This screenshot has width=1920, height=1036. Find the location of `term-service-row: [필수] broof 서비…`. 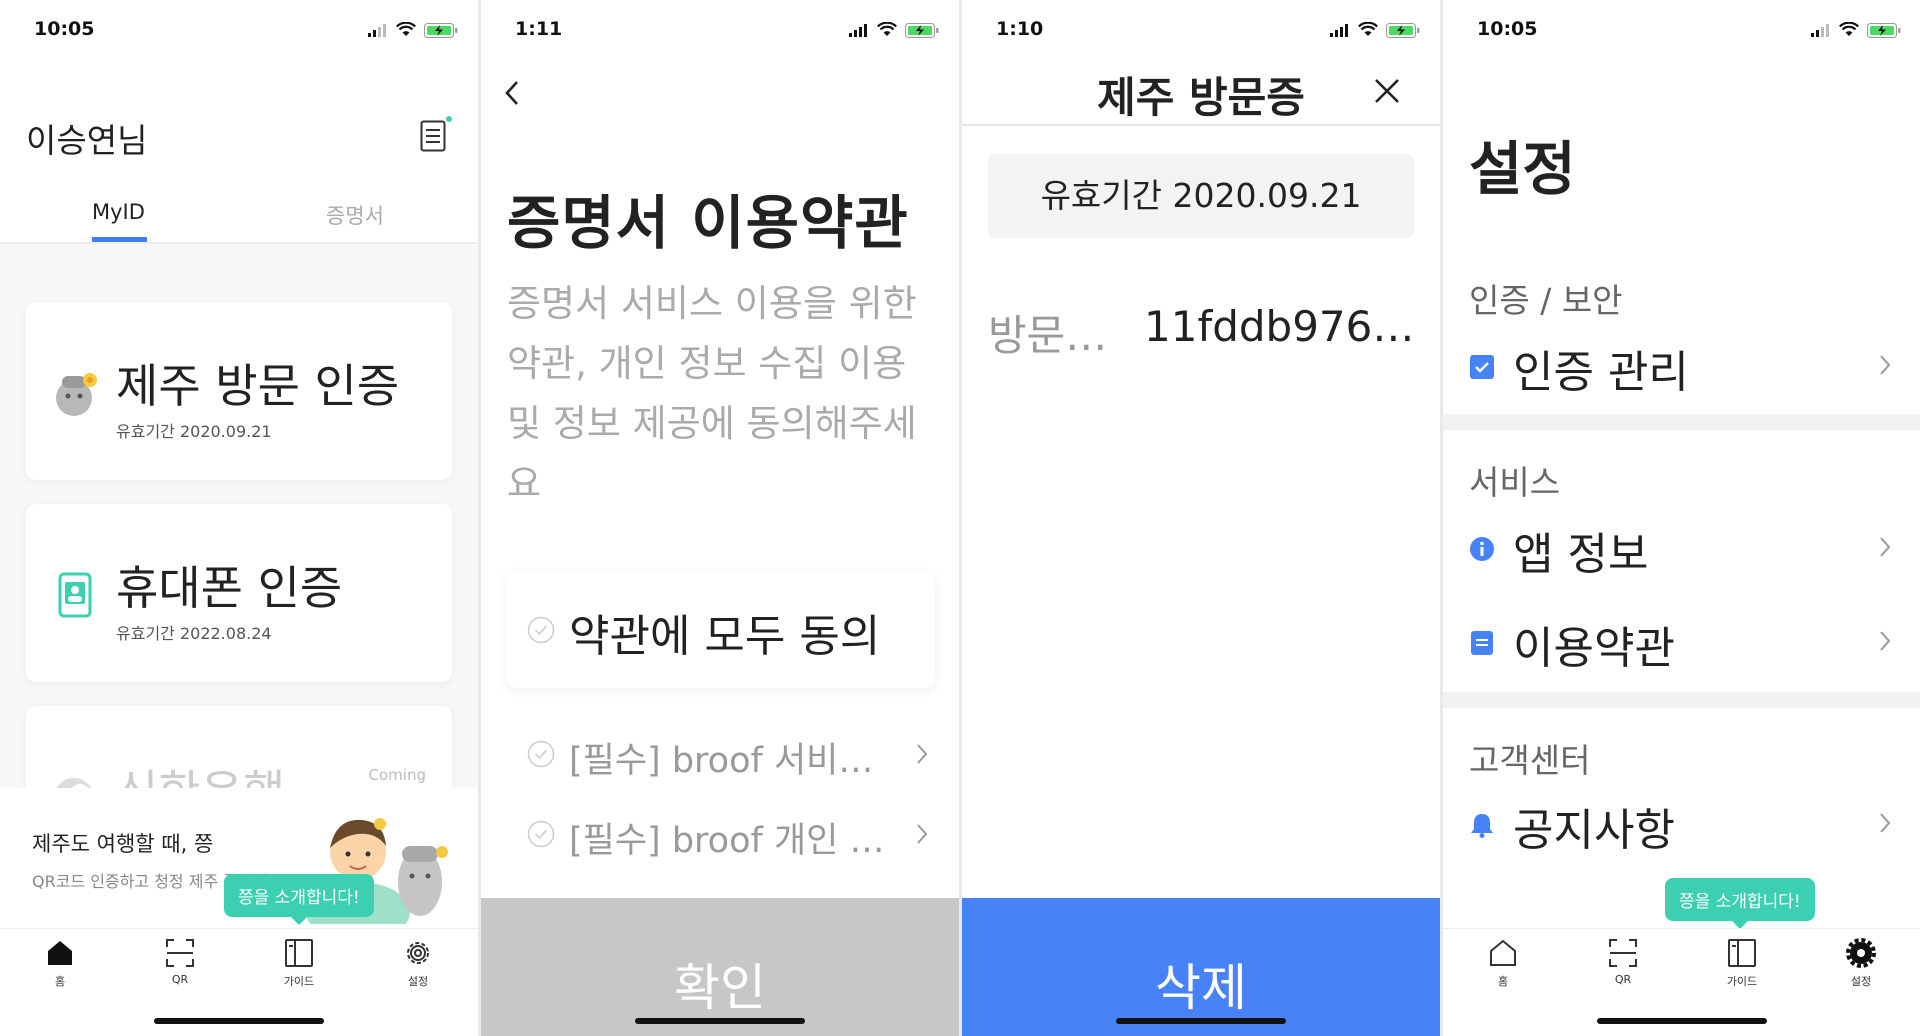

term-service-row: [필수] broof 서비… is located at coordinates (721, 754).